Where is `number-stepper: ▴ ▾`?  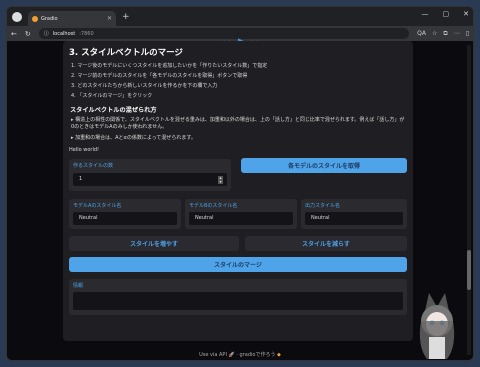
number-stepper: ▴ ▾ is located at coordinates (220, 180).